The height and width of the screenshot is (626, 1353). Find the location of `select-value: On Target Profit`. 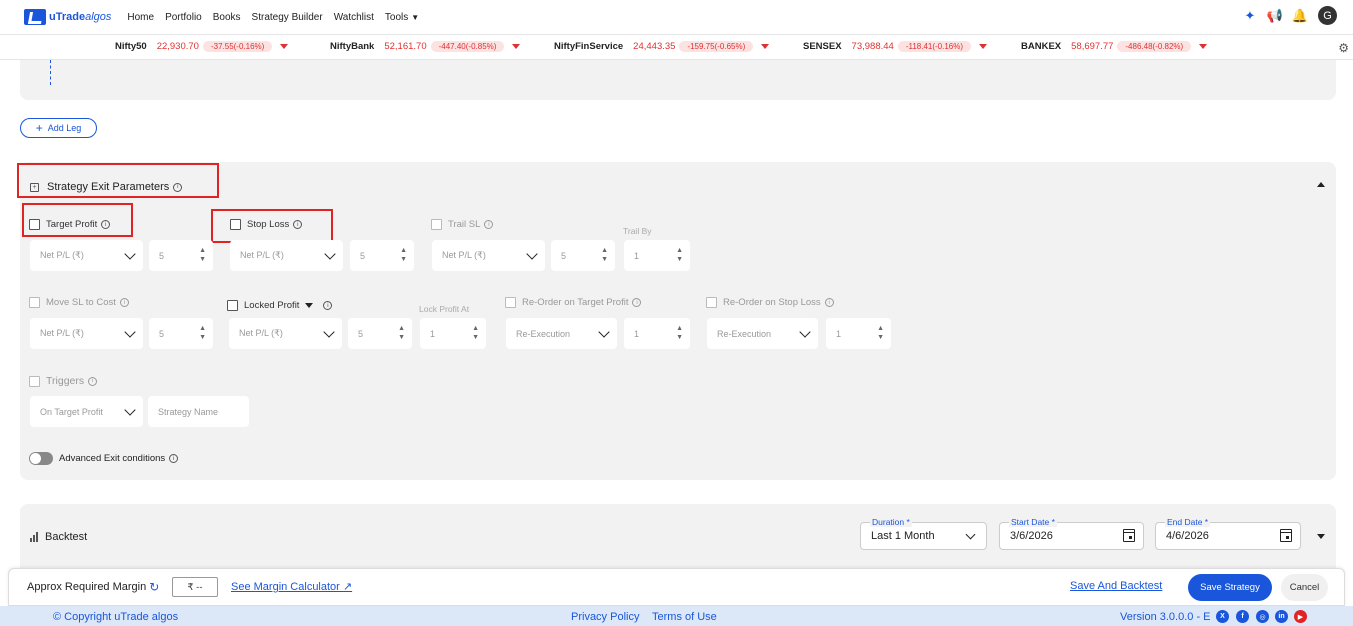

select-value: On Target Profit is located at coordinates (71, 411).